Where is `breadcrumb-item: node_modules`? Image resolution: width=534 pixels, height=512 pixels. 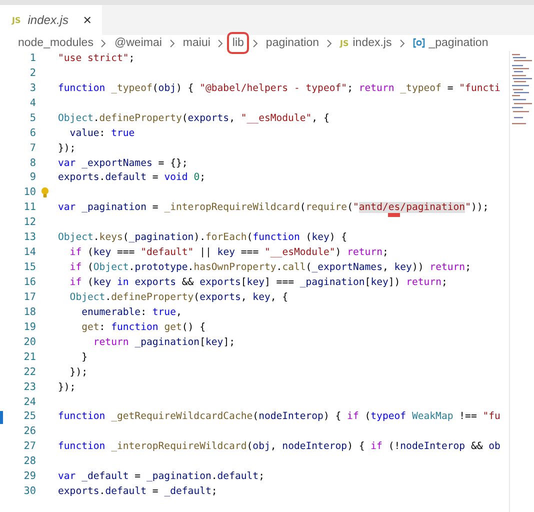 breadcrumb-item: node_modules is located at coordinates (56, 43).